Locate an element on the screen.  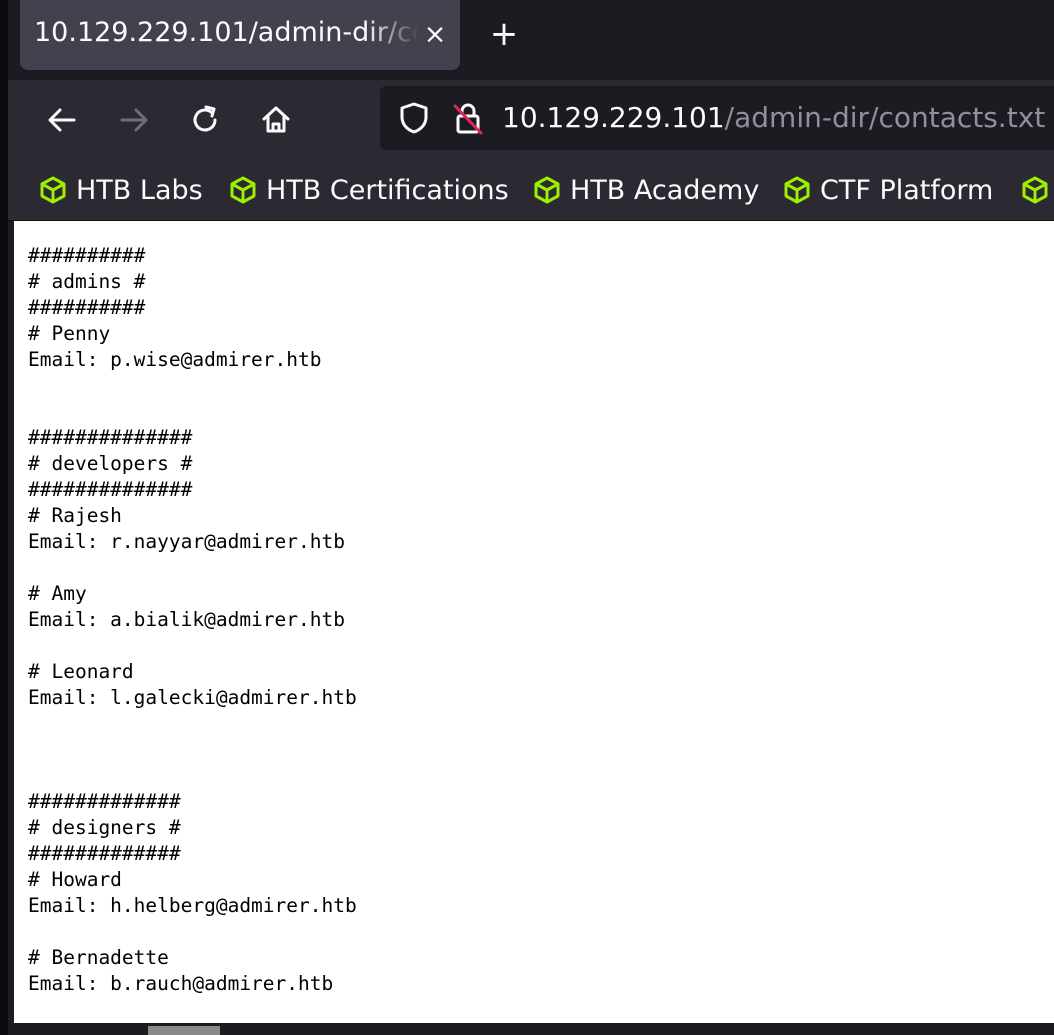
reload-button is located at coordinates (205, 120).